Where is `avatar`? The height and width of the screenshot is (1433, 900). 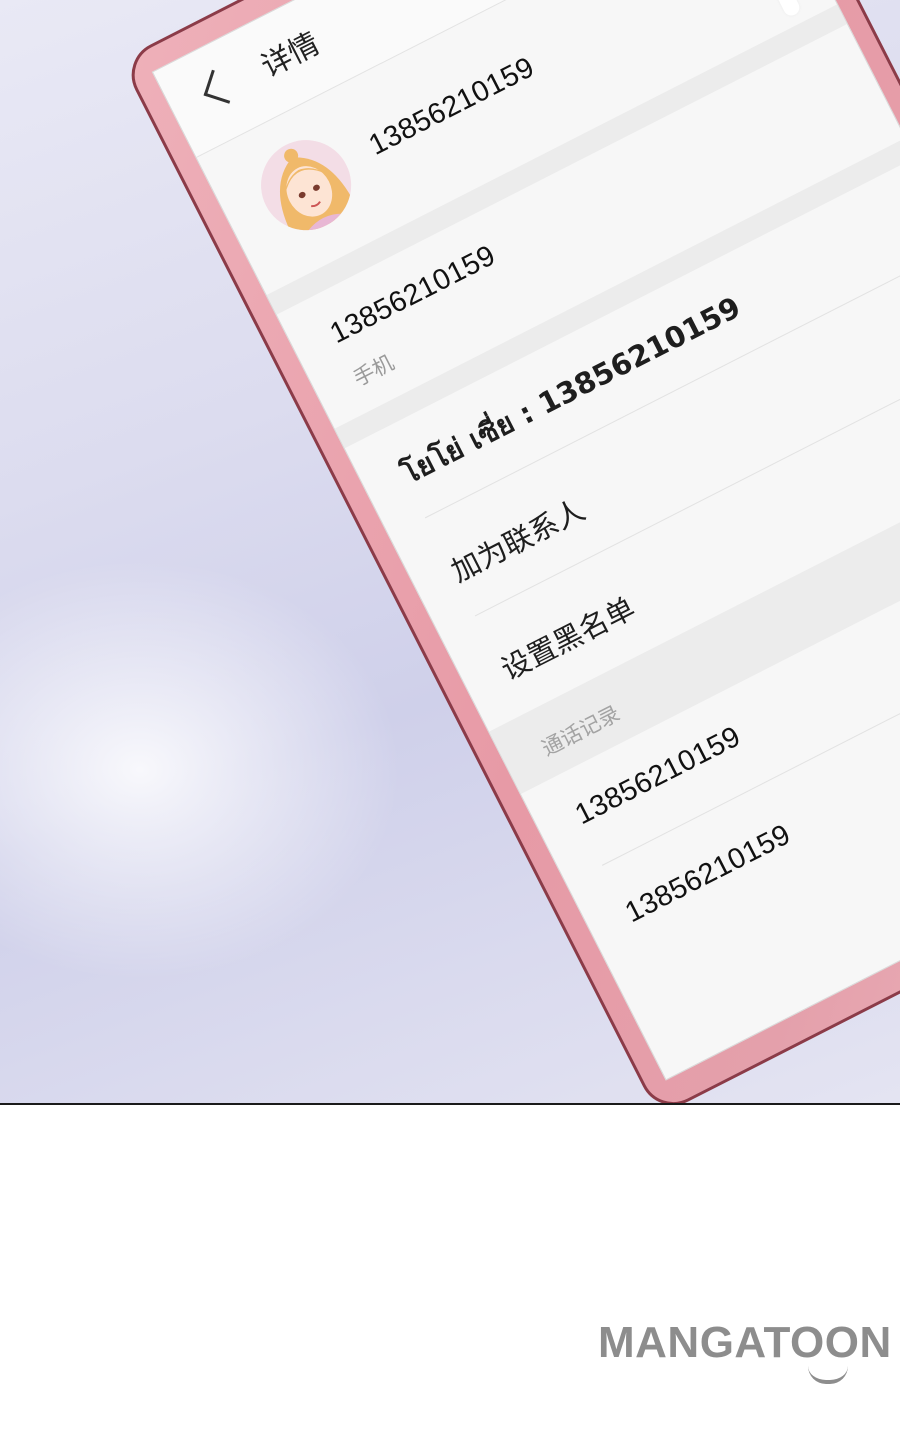
avatar is located at coordinates (306, 185).